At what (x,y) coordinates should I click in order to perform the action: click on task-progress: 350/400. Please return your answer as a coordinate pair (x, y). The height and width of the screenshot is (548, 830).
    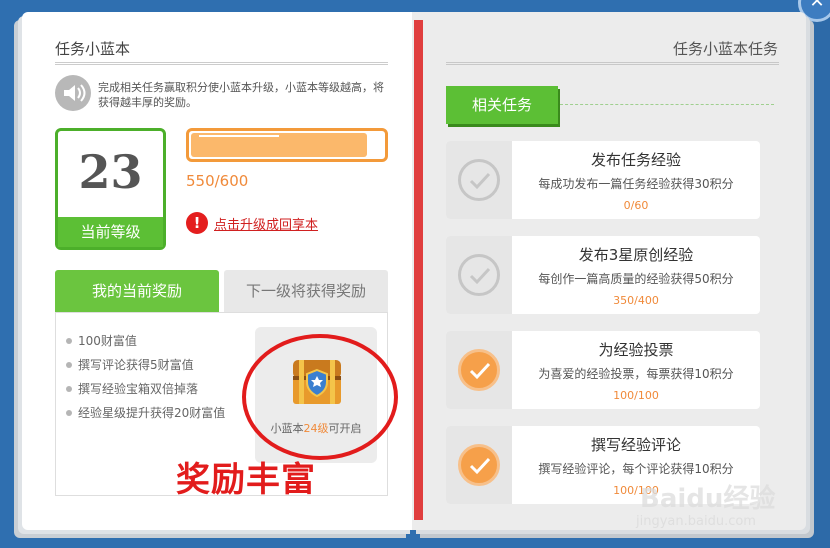
    Looking at the image, I should click on (636, 300).